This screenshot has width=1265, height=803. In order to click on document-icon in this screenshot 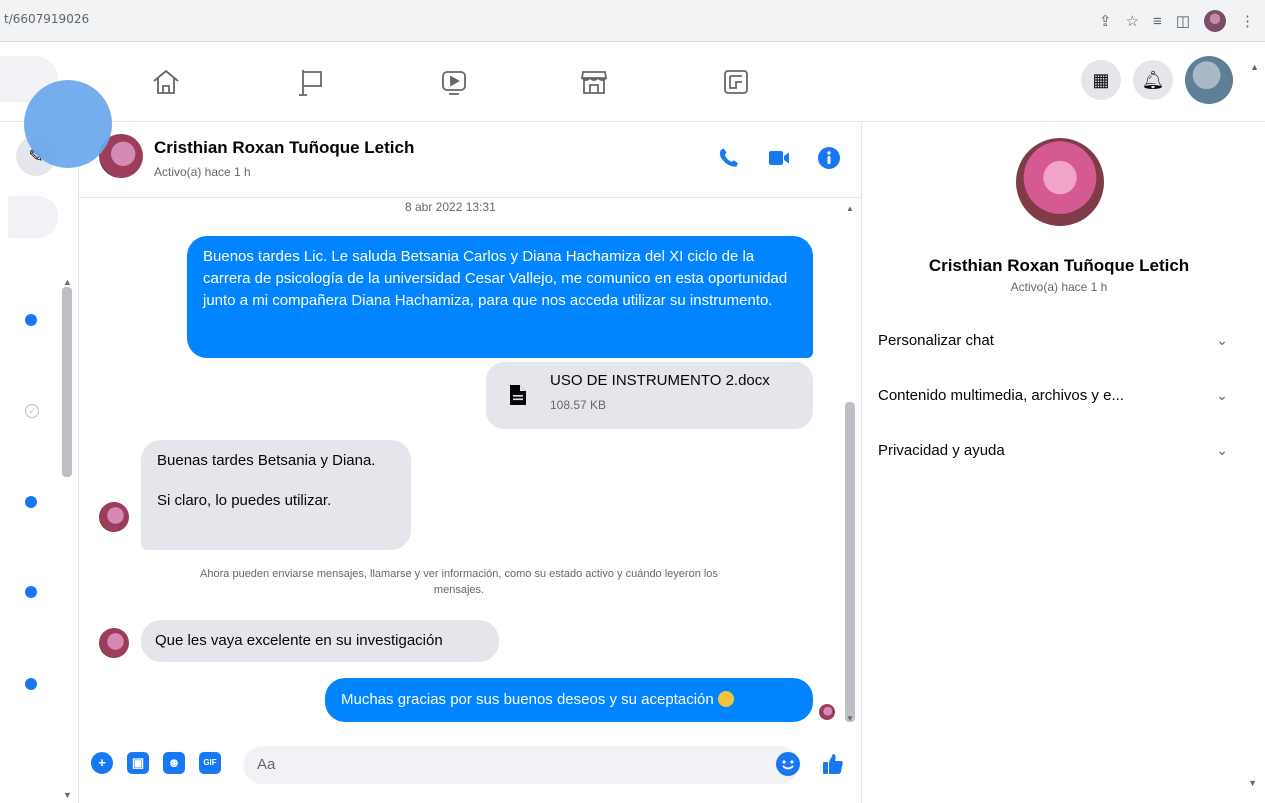, I will do `click(518, 395)`.